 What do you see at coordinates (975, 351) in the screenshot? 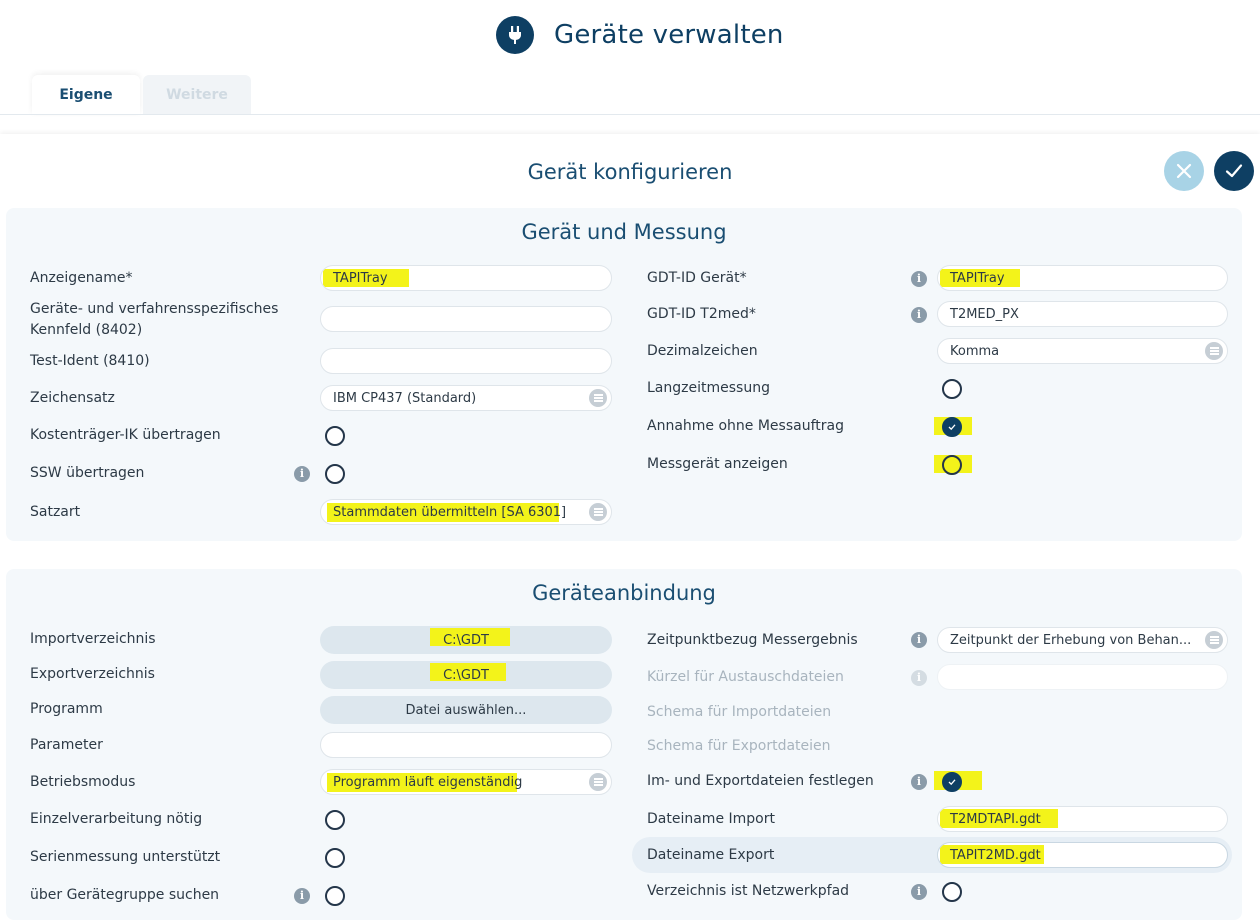
I see `dezimalzeichen-value: Komma` at bounding box center [975, 351].